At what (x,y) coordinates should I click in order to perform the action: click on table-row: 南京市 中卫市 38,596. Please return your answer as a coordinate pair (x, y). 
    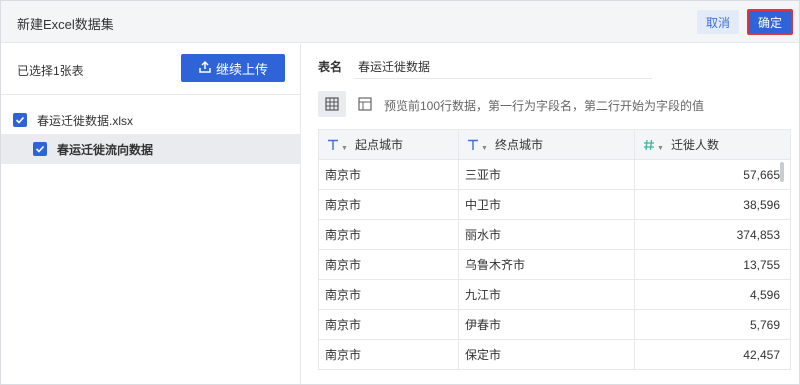
    Looking at the image, I should click on (554, 204).